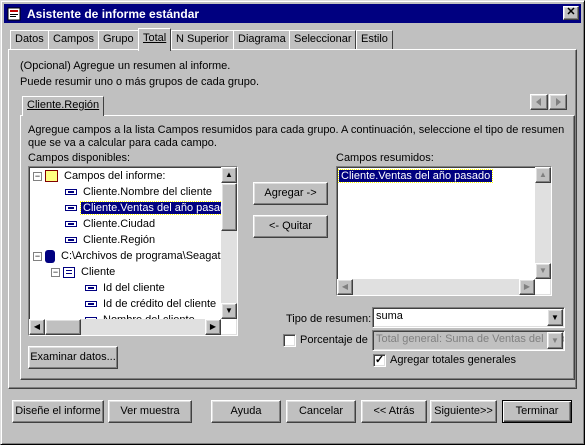  I want to click on tab-datos: Datos, so click(29, 40).